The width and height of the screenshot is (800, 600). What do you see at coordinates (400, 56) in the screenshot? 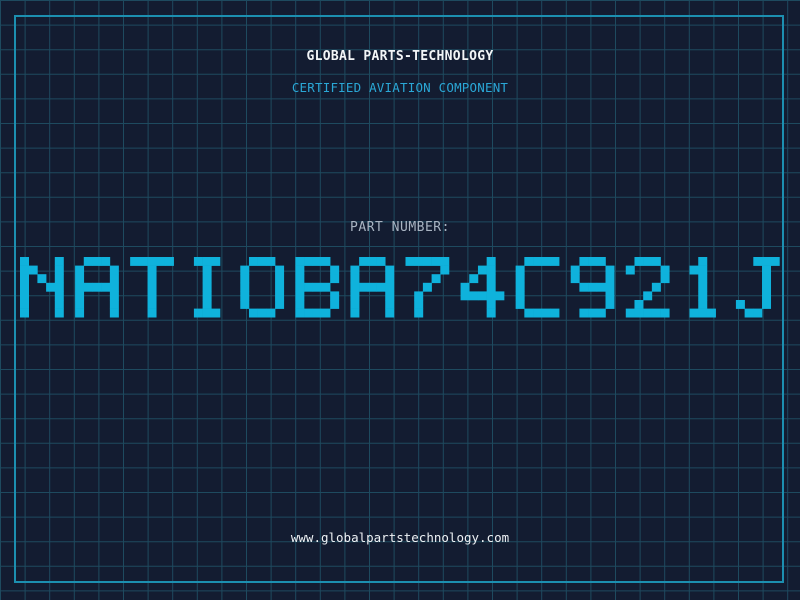
I see `brand-name: GLOBAL PARTS-TECHNOLOGY` at bounding box center [400, 56].